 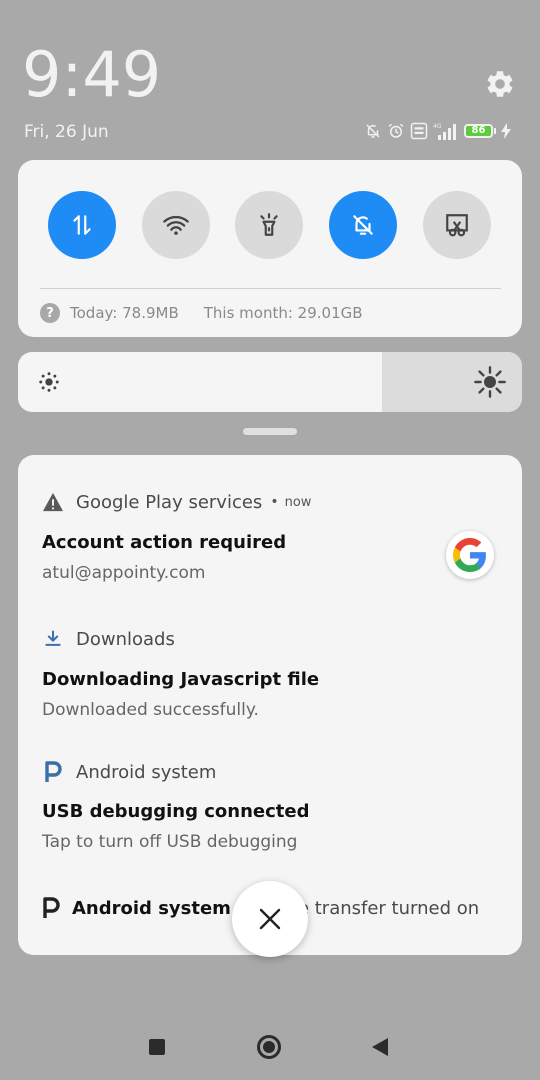 What do you see at coordinates (283, 313) in the screenshot?
I see `data-month-label: This month: 29.01GB` at bounding box center [283, 313].